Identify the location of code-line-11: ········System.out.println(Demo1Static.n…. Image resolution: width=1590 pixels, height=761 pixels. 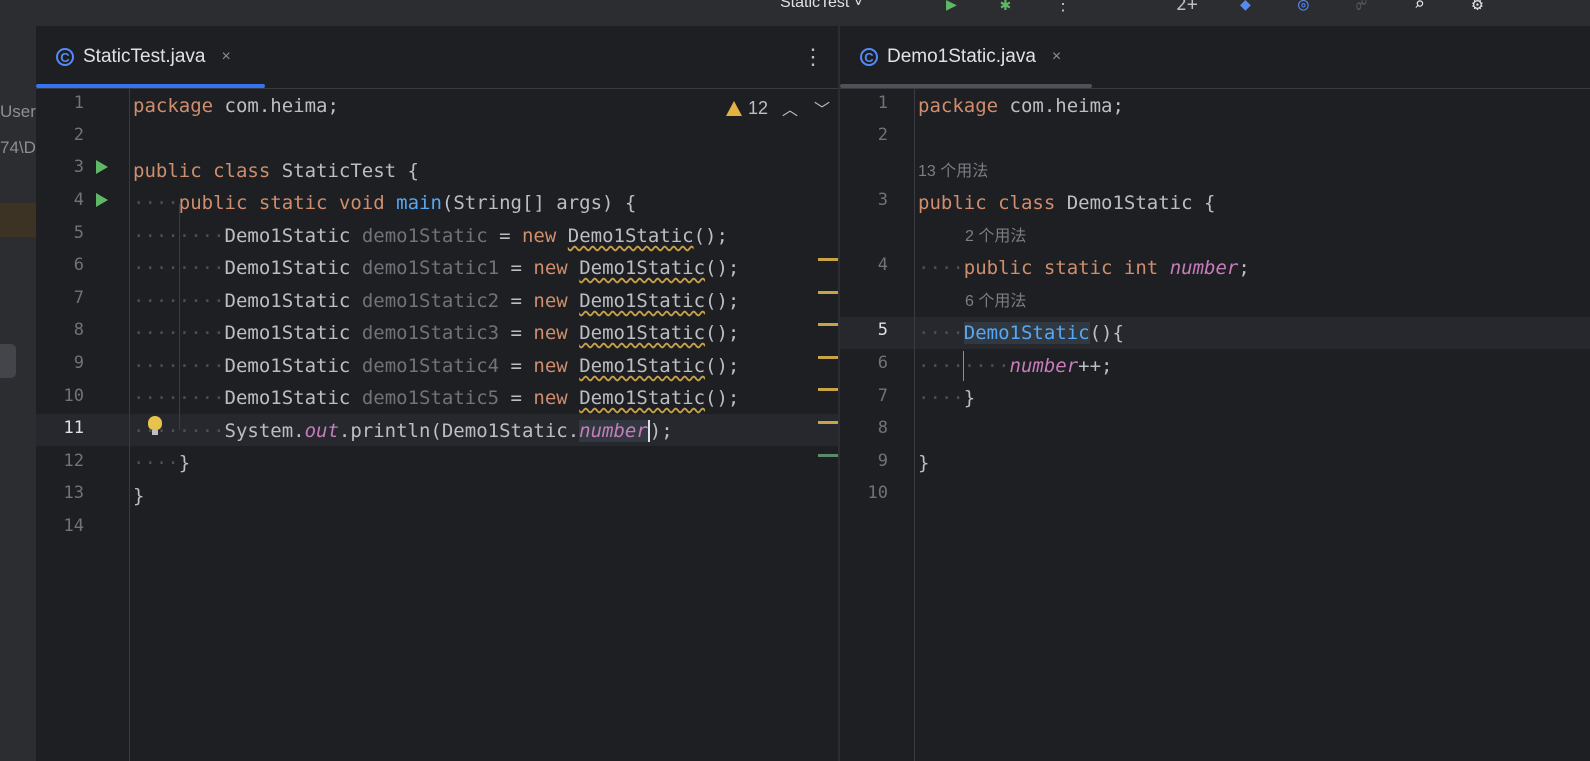
(403, 431).